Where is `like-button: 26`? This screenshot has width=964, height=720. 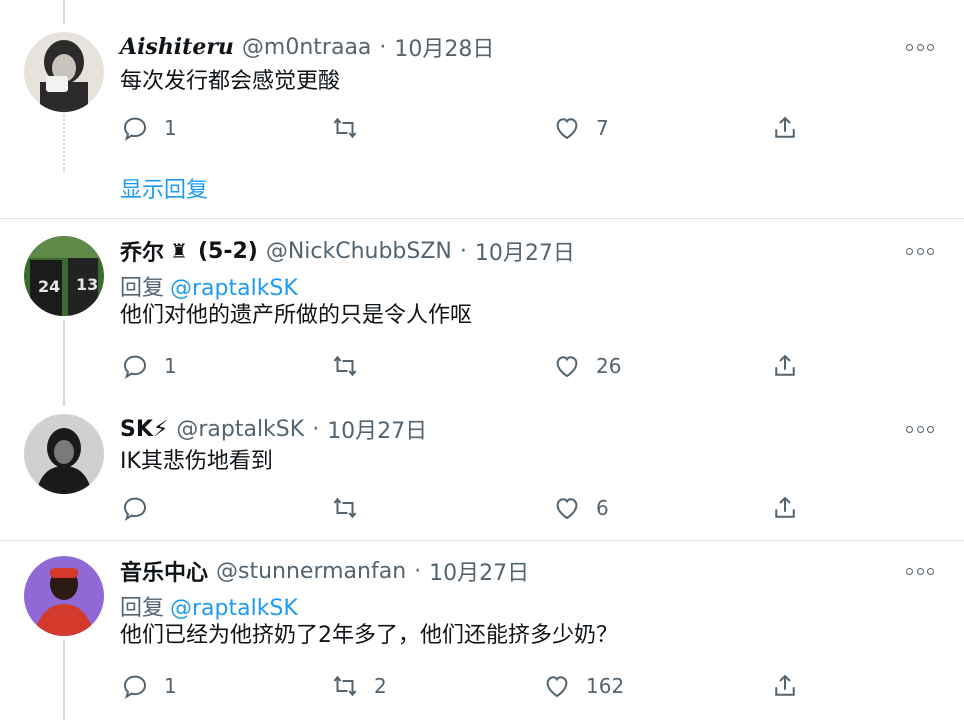
like-button: 26 is located at coordinates (586, 366).